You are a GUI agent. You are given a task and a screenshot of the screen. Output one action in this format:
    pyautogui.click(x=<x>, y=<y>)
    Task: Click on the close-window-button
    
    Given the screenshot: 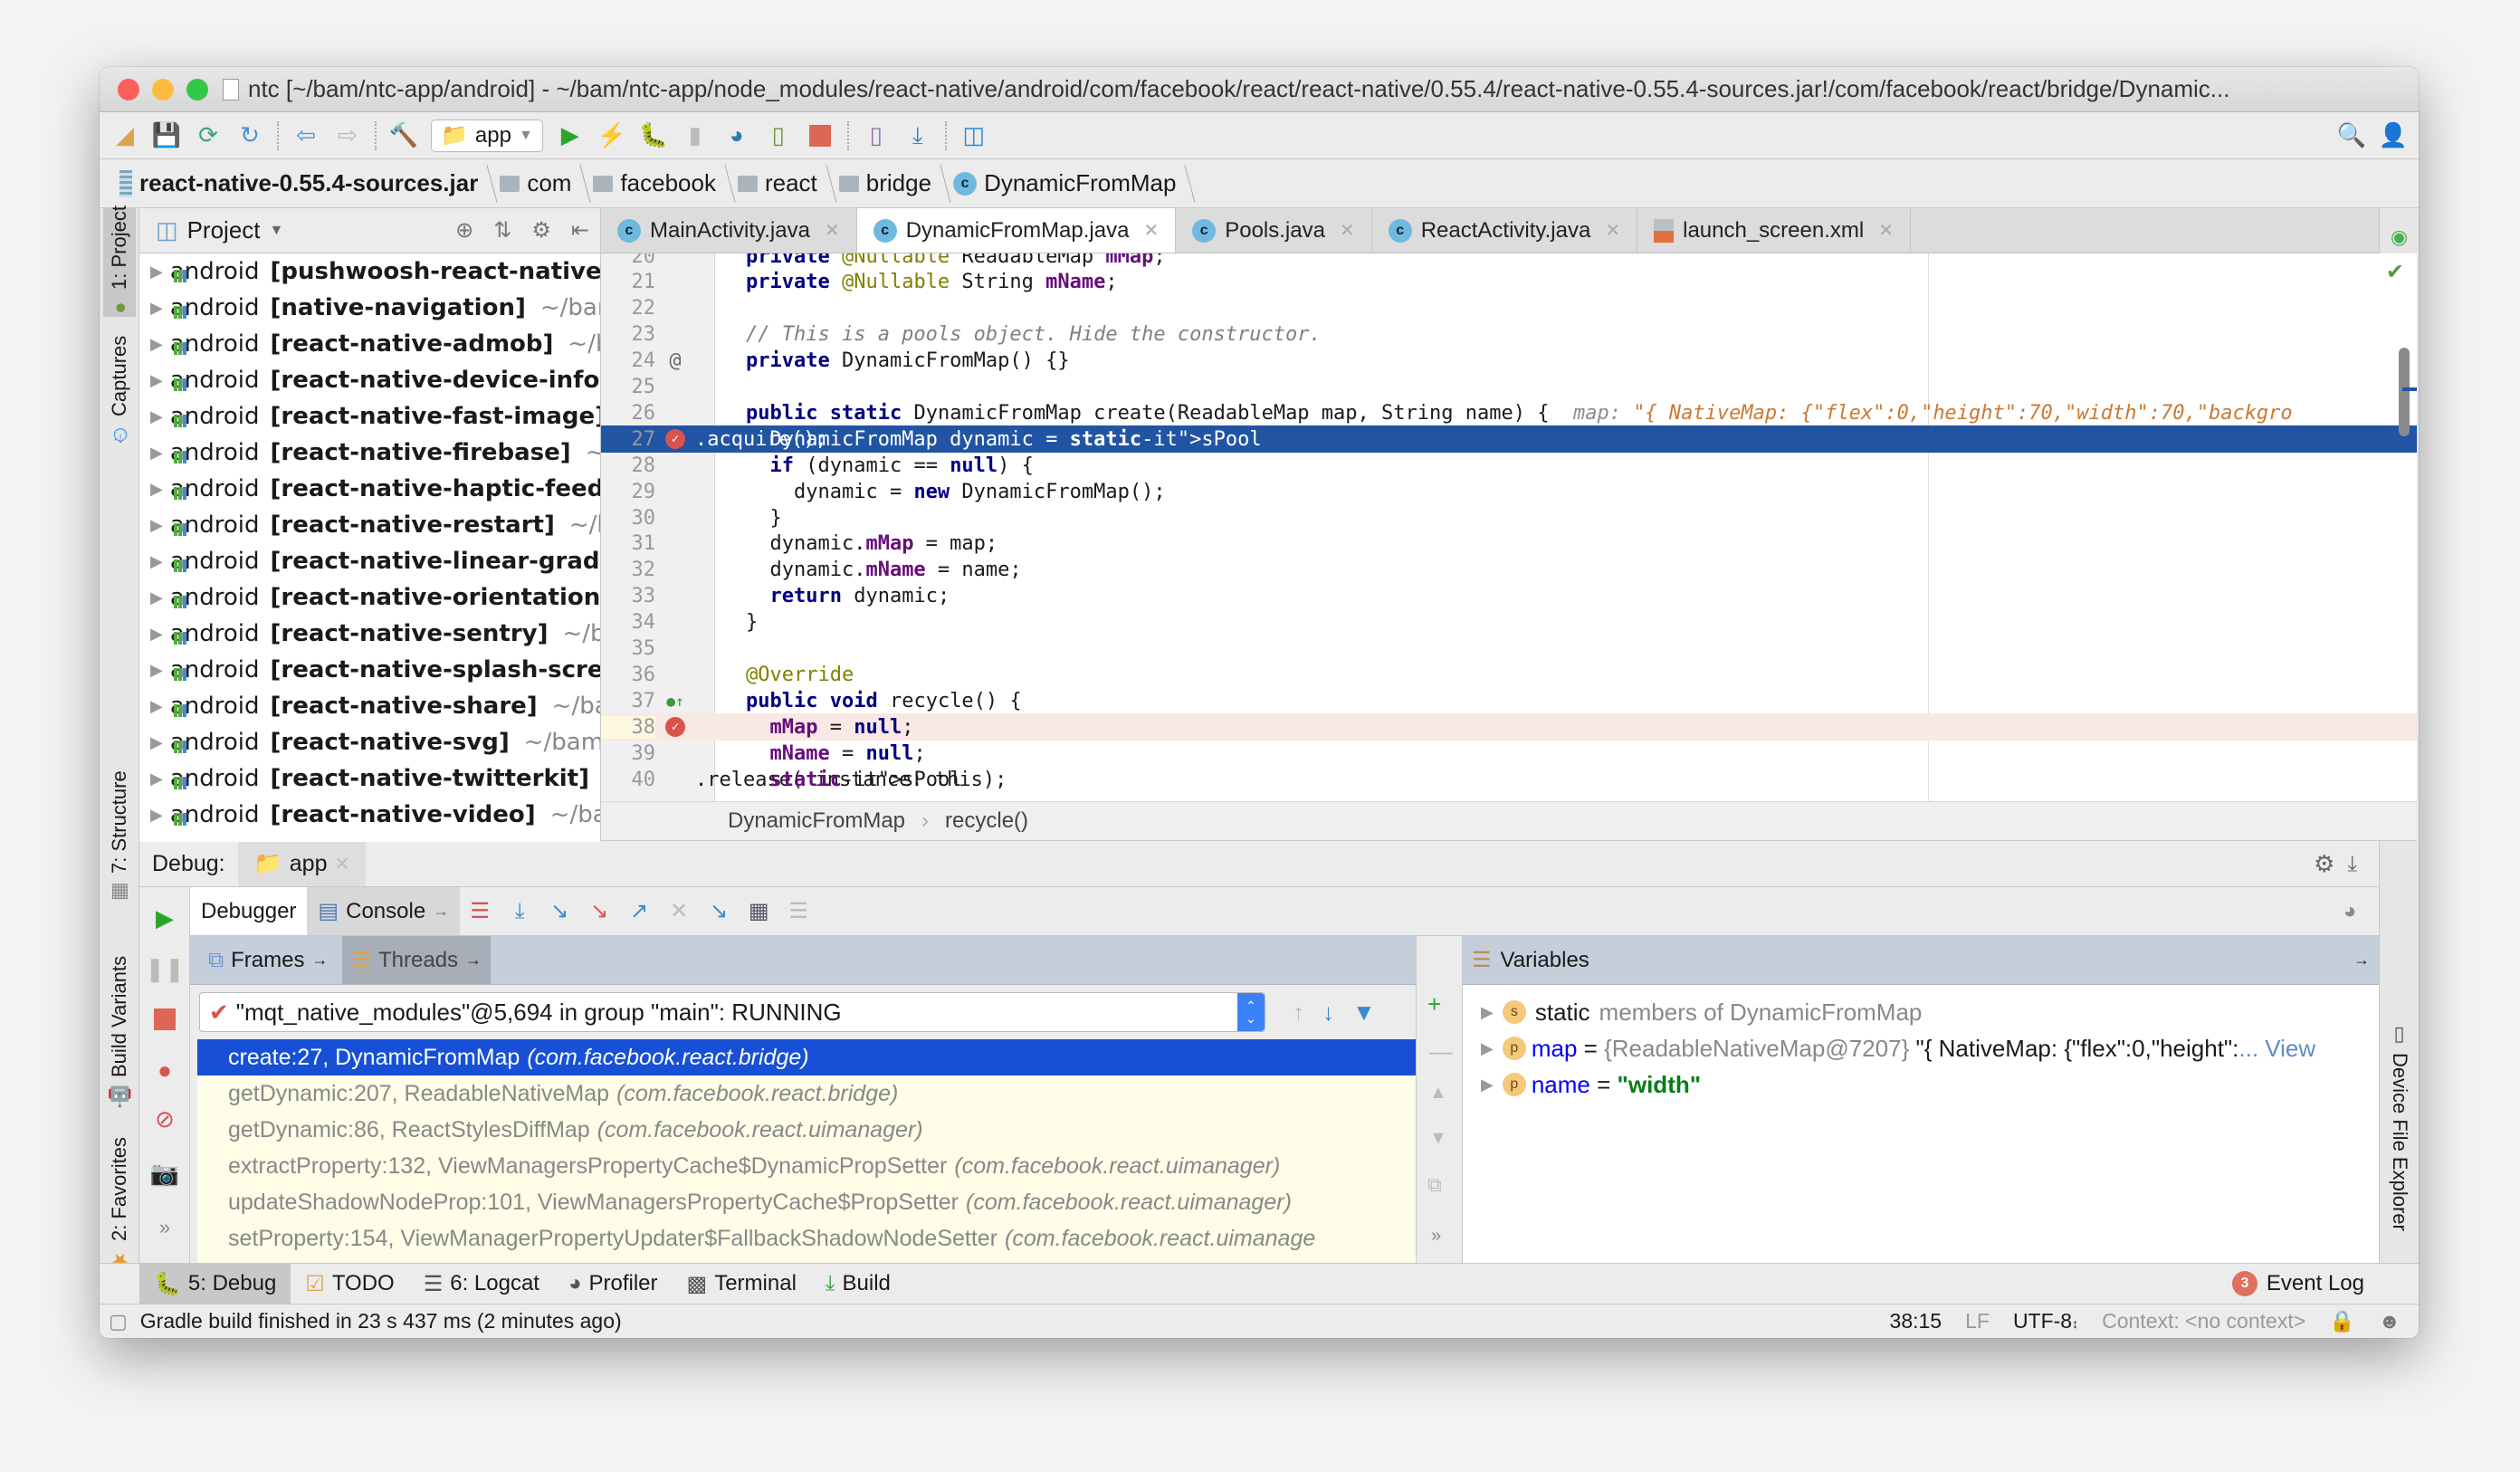 What is the action you would take?
    pyautogui.click(x=128, y=89)
    